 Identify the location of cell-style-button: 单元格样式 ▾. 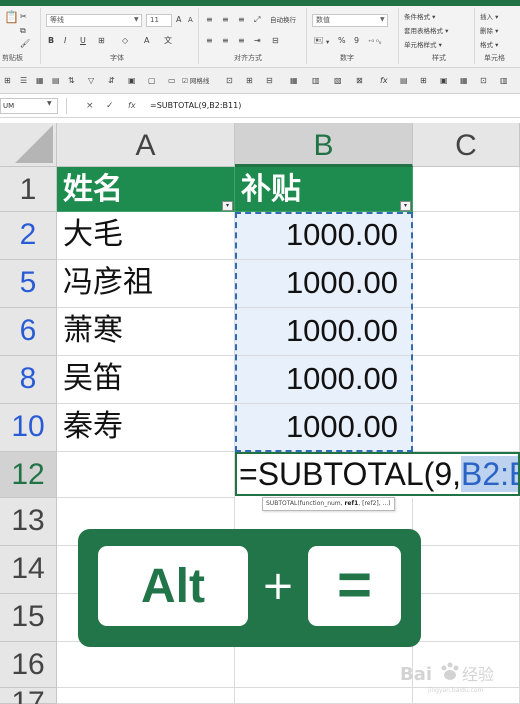
(423, 45).